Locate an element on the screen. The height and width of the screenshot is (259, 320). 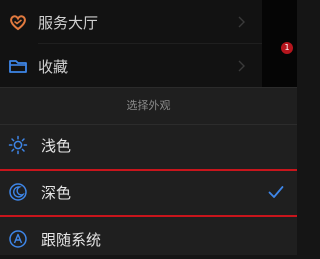
option-label: 浅色 is located at coordinates (56, 145).